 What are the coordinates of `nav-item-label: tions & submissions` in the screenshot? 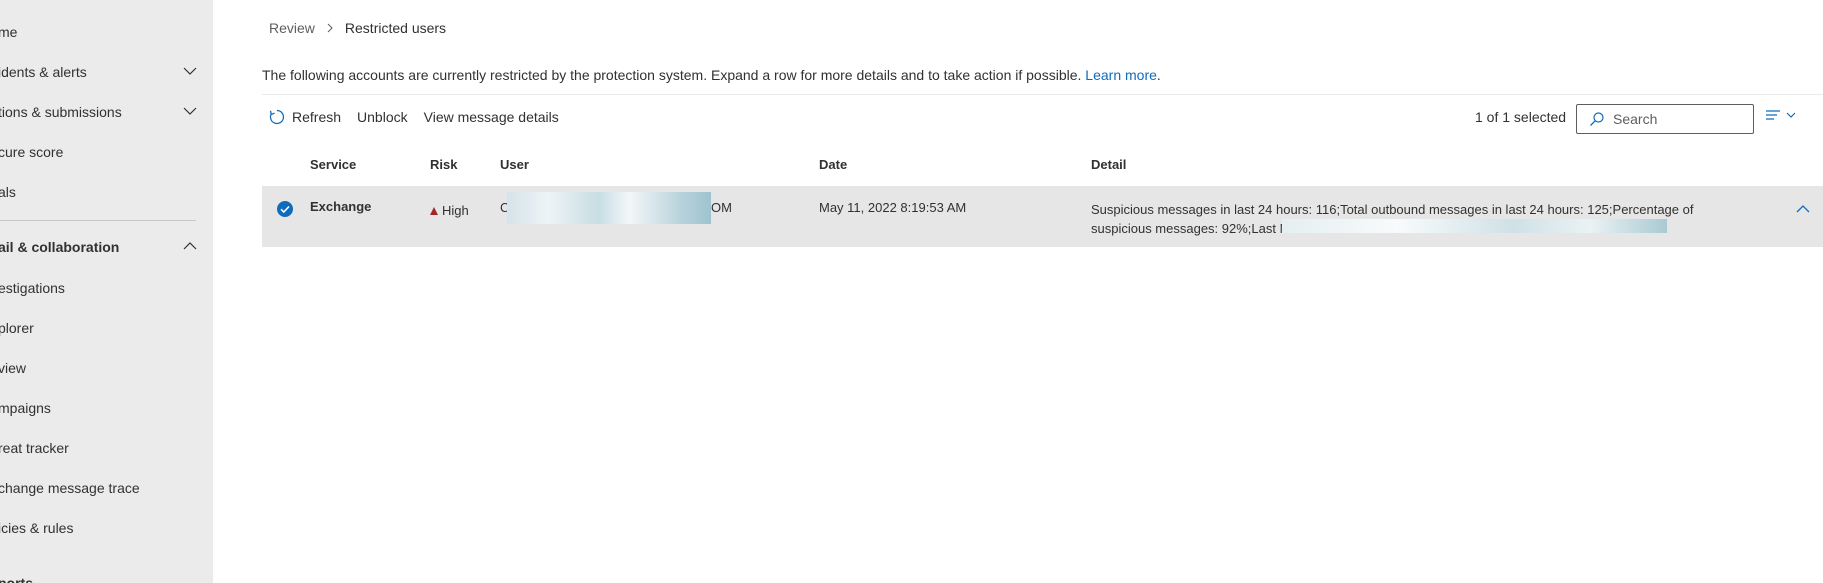 It's located at (61, 112).